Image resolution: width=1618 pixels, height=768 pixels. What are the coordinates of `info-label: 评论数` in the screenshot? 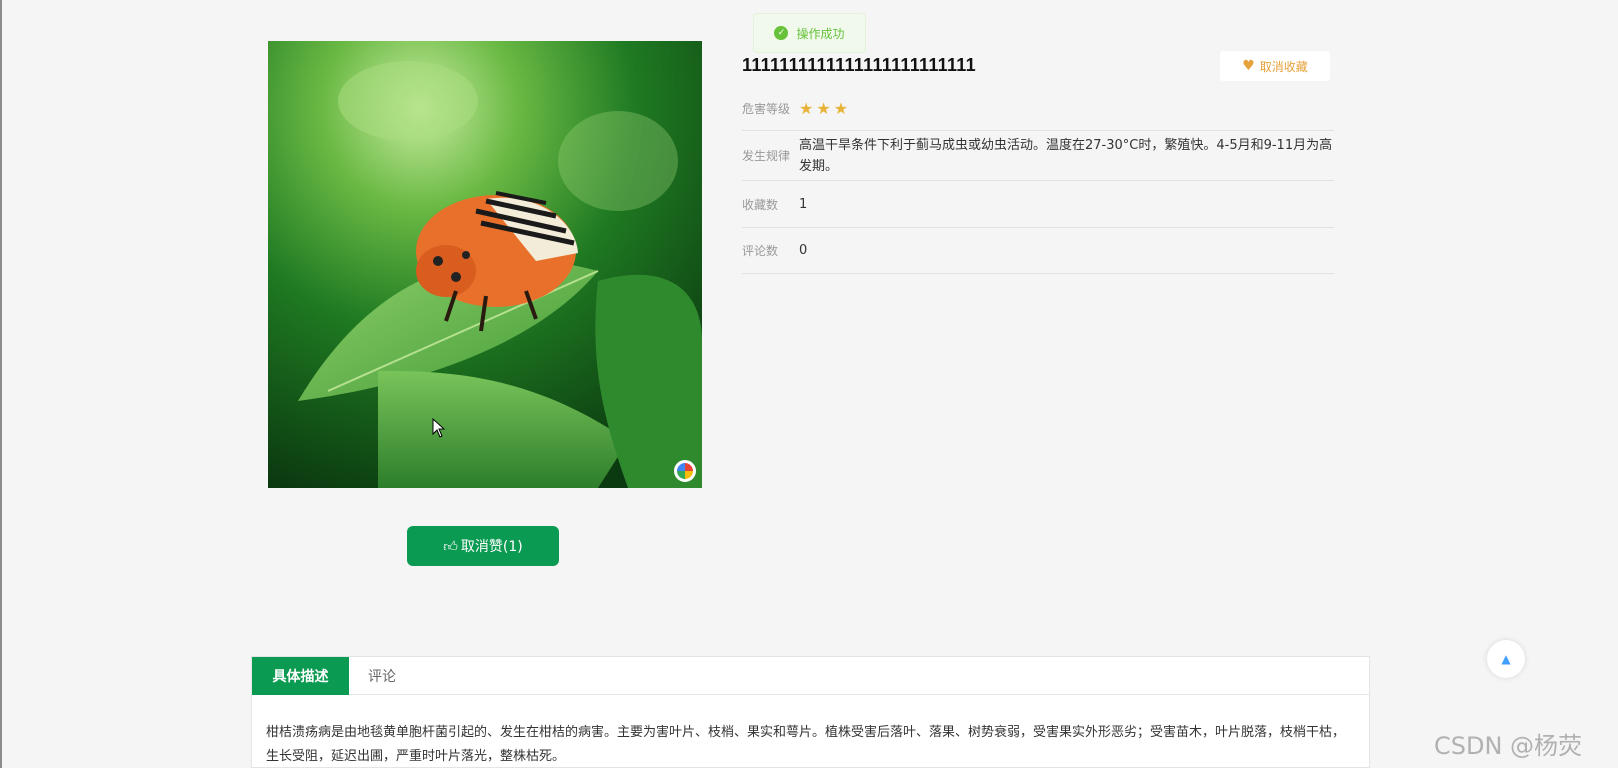 It's located at (760, 251).